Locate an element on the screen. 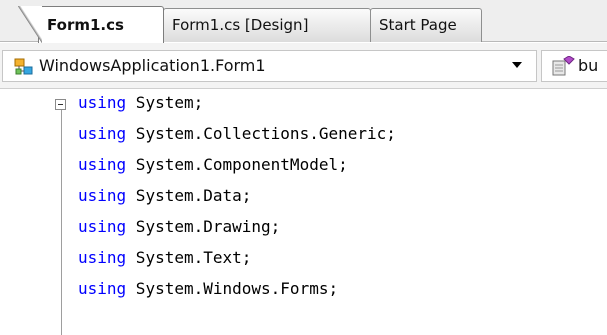  navigation-bar: WindowsApplication1.Form1 bu is located at coordinates (303, 66).